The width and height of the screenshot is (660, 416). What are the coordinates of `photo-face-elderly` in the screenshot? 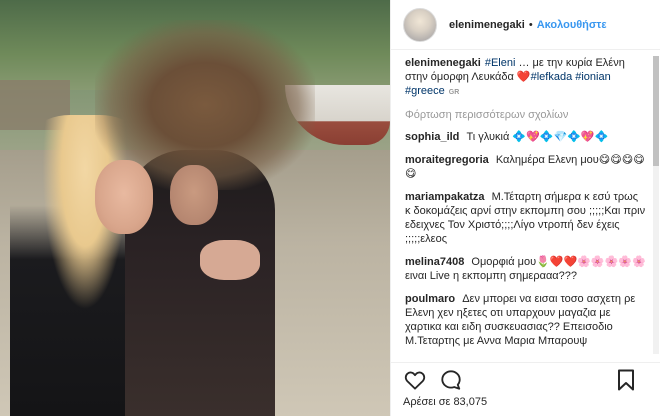 It's located at (194, 195).